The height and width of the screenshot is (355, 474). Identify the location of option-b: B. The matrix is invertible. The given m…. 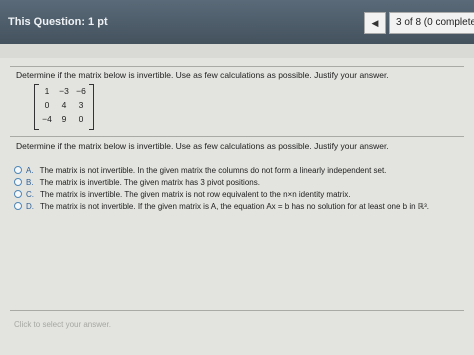
(137, 182).